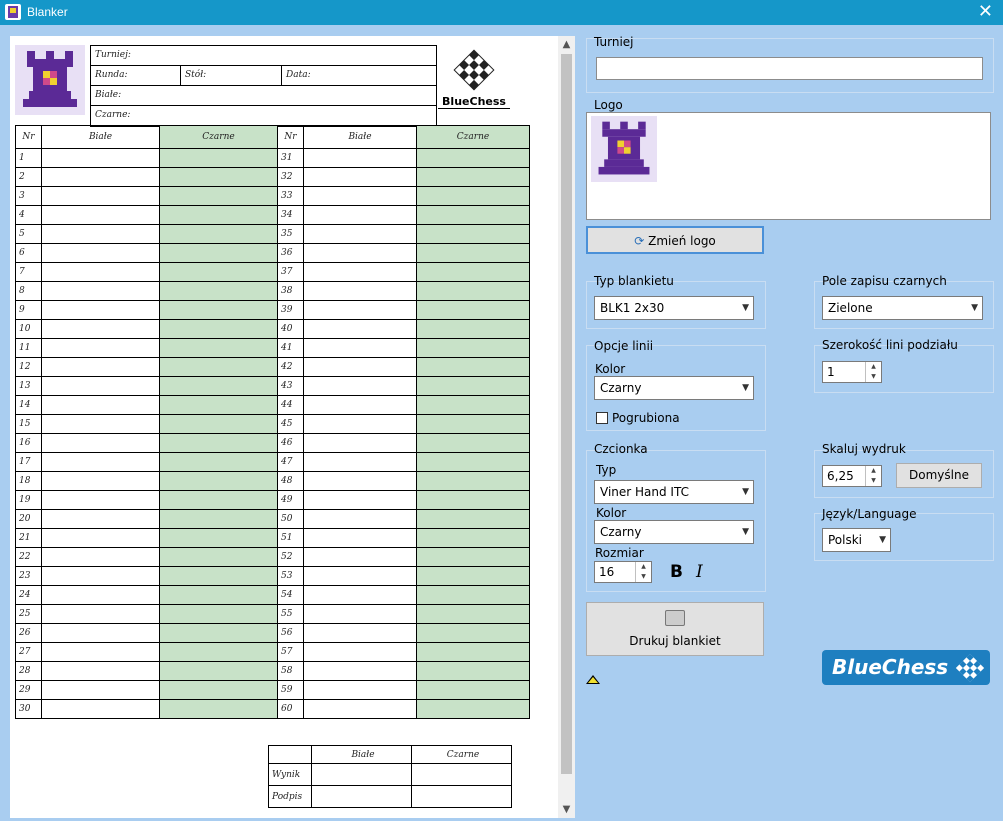 Image resolution: width=1003 pixels, height=821 pixels. I want to click on font-color-value: Czarny, so click(621, 532).